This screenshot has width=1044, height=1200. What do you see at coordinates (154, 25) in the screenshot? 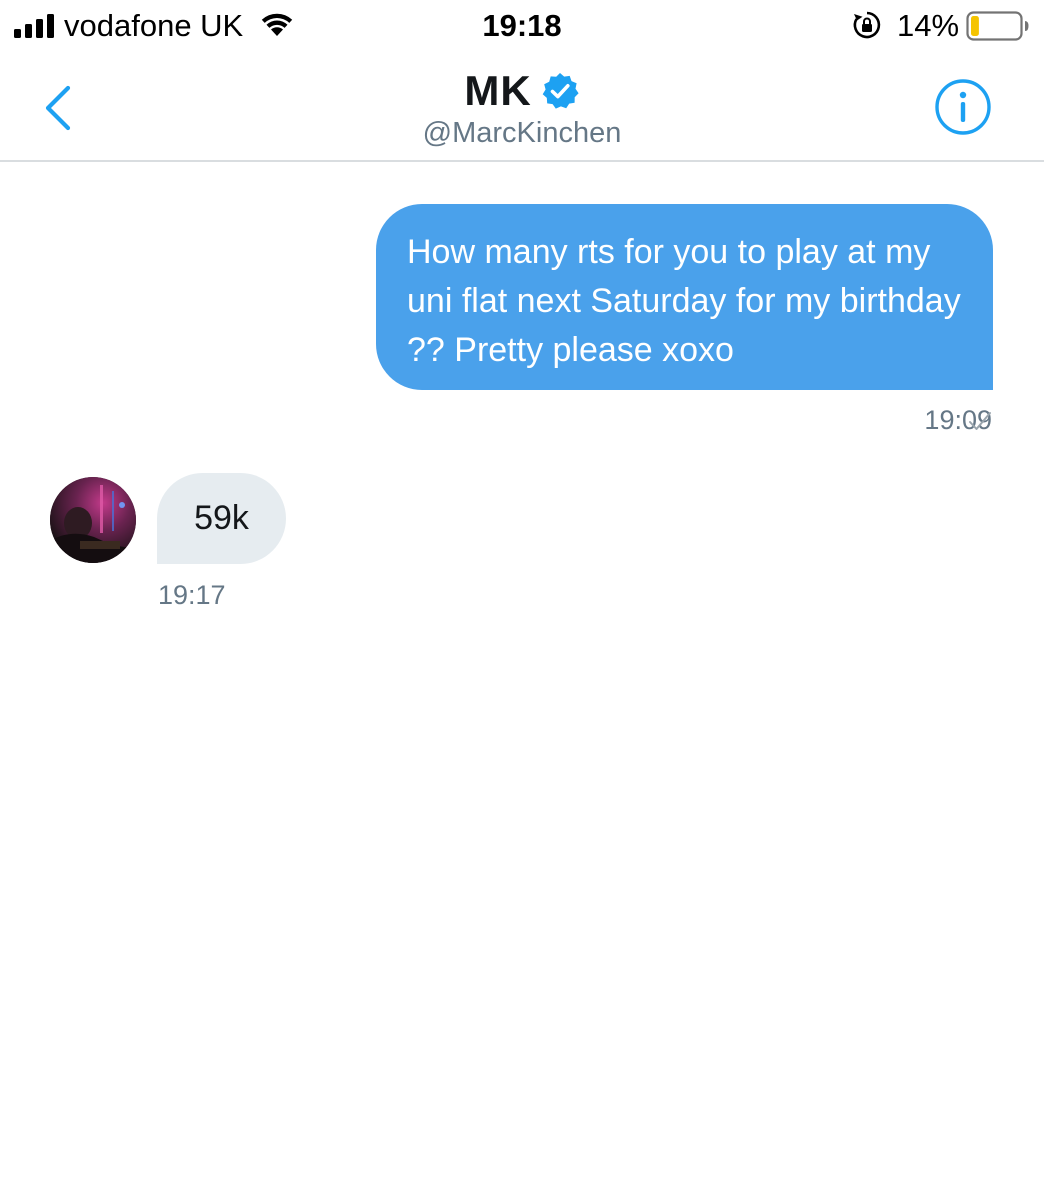
I see `carrier-label: vodafone UK` at bounding box center [154, 25].